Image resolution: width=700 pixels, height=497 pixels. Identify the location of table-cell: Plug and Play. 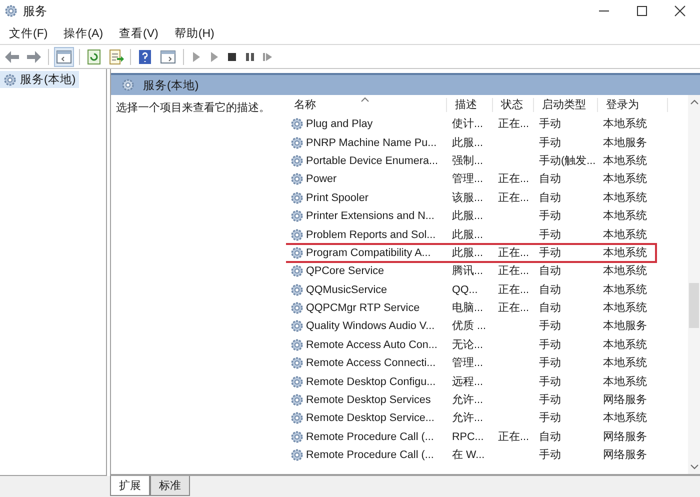
(339, 124).